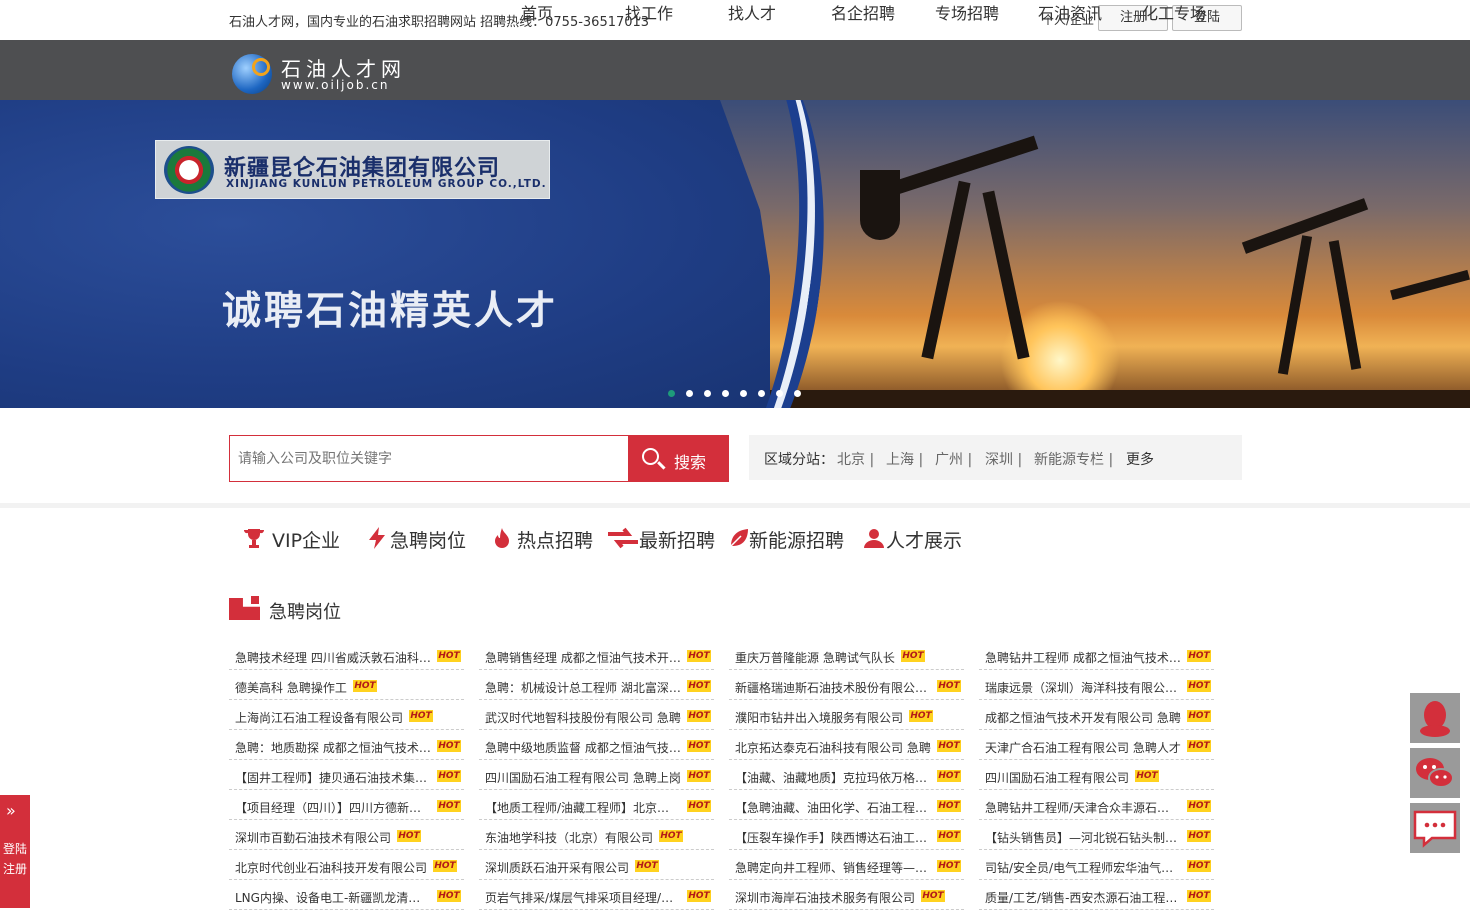 This screenshot has height=923, width=1470. I want to click on job-list-item: 急聘销售经理 成都之恒油气技术开发有限公司 HOT, so click(596, 655).